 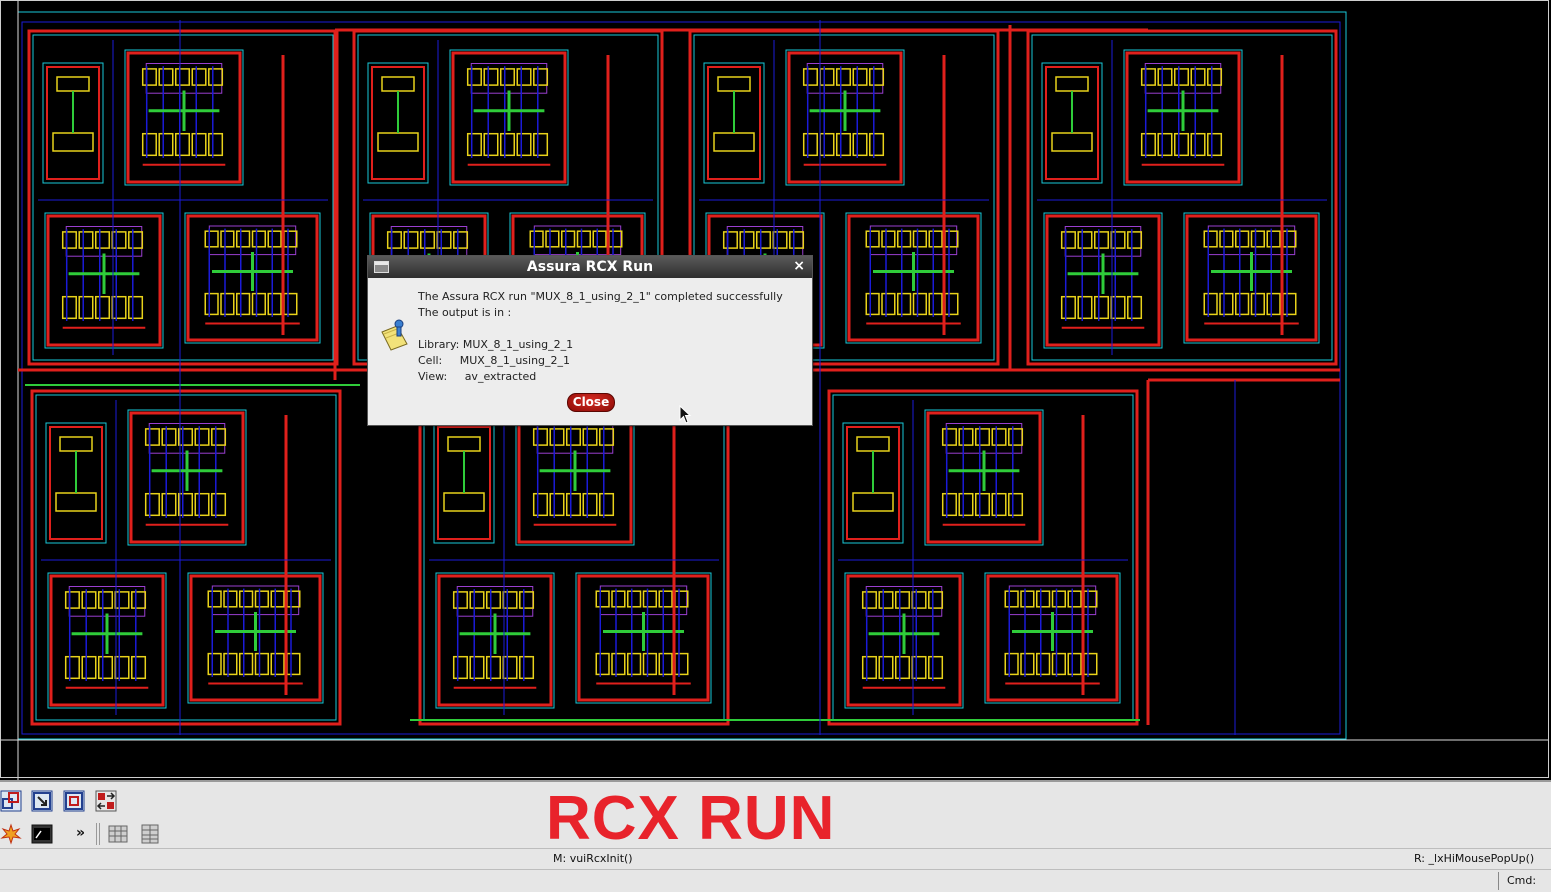 What do you see at coordinates (11, 801) in the screenshot?
I see `zoom-fit-icon` at bounding box center [11, 801].